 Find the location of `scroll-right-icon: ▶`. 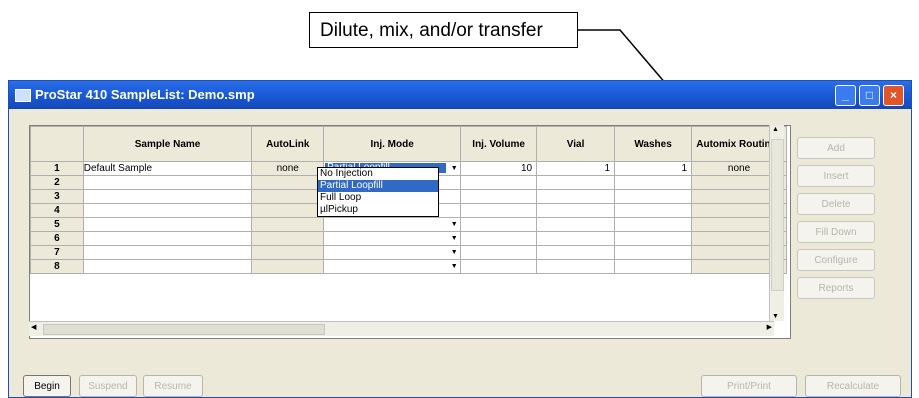

scroll-right-icon: ▶ is located at coordinates (769, 327).